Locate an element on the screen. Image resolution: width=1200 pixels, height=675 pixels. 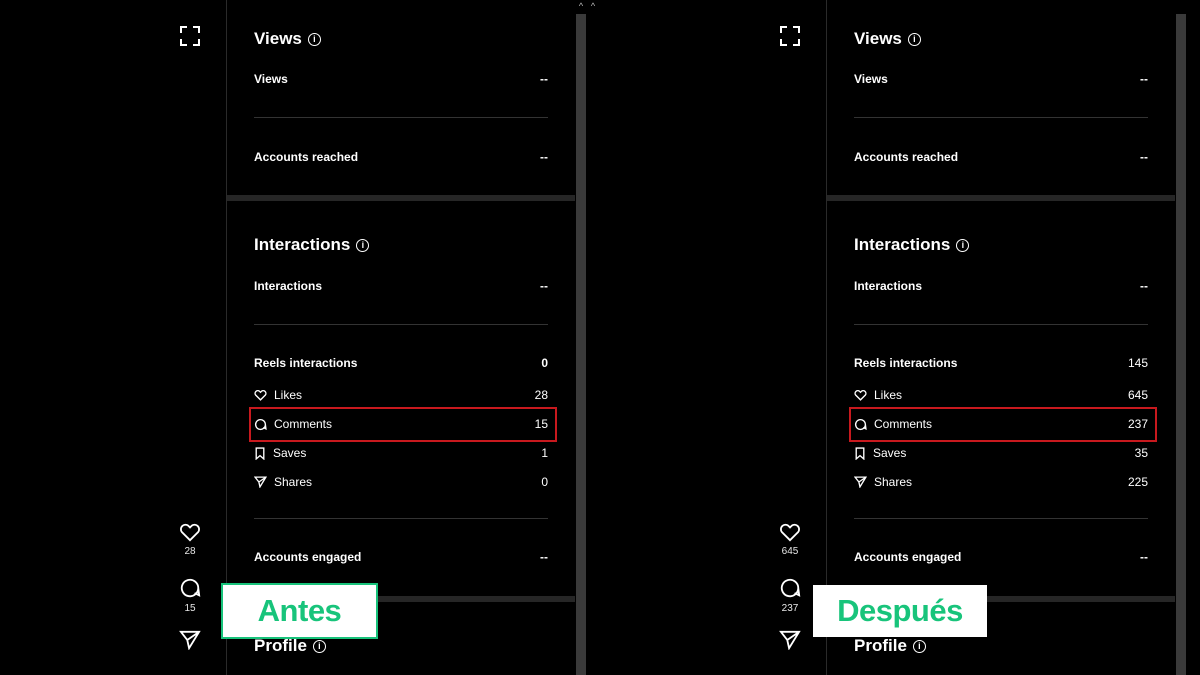
saves-row: Saves 1 is located at coordinates (401, 453).